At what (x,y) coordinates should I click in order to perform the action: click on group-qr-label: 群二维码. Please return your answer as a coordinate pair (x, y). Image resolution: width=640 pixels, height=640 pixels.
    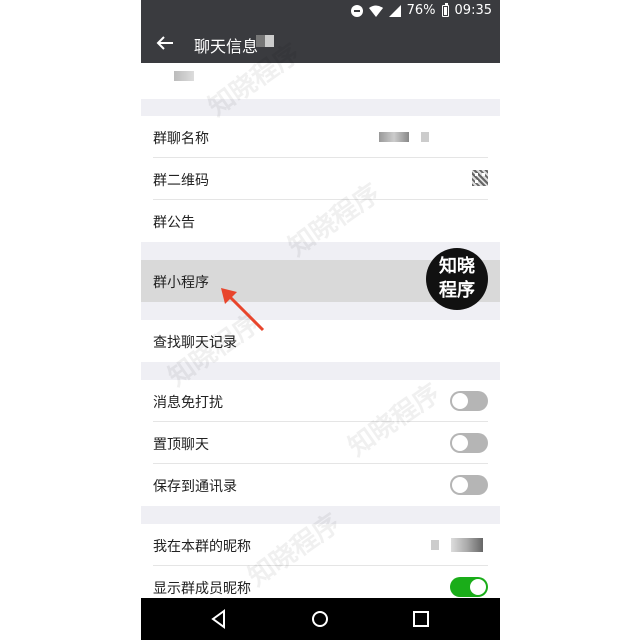
    Looking at the image, I should click on (181, 181).